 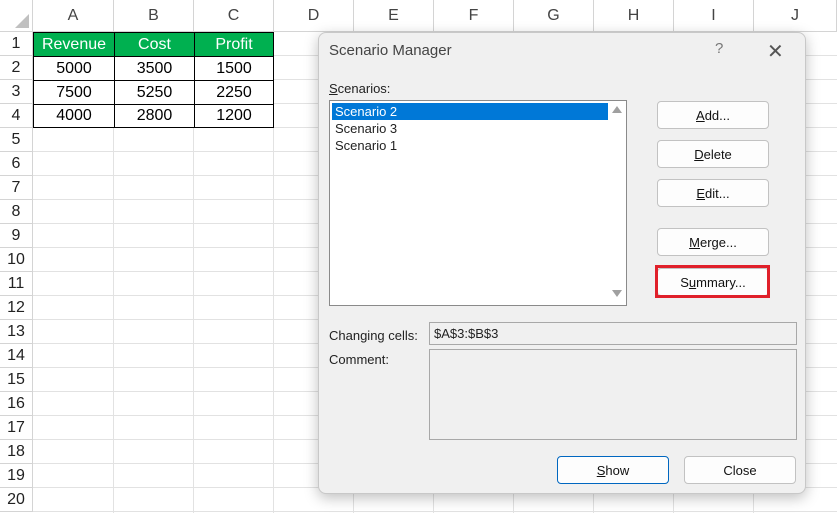 What do you see at coordinates (234, 44) in the screenshot?
I see `header-cell-profit: Profit` at bounding box center [234, 44].